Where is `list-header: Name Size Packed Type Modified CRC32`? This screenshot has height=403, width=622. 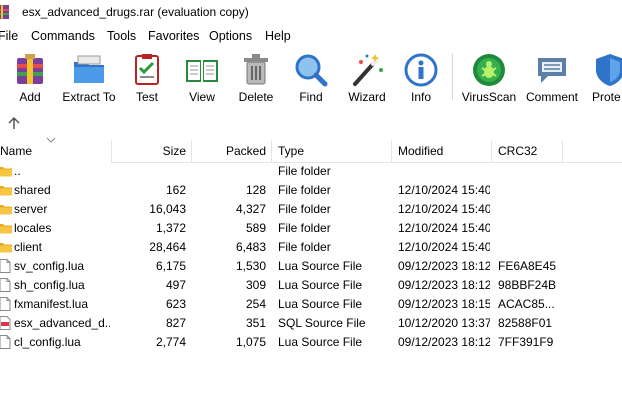
list-header: Name Size Packed Type Modified CRC32 is located at coordinates (311, 151).